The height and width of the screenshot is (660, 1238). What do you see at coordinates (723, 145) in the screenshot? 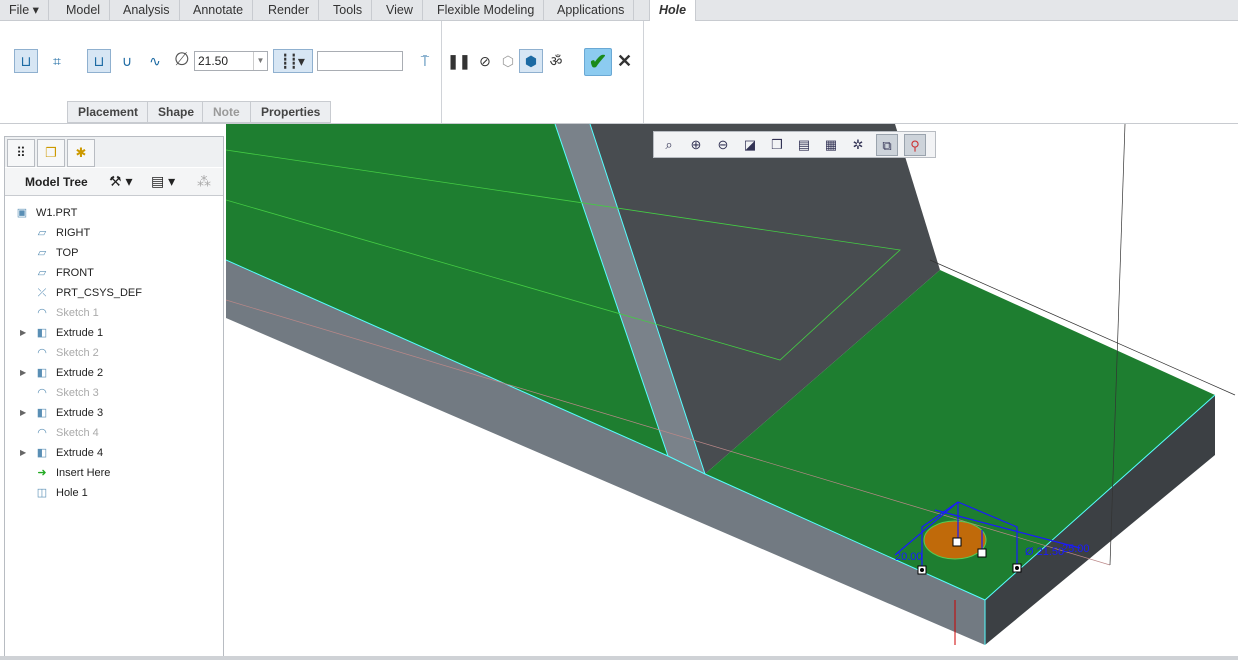
I see `zoom-out-icon: ⊖` at bounding box center [723, 145].